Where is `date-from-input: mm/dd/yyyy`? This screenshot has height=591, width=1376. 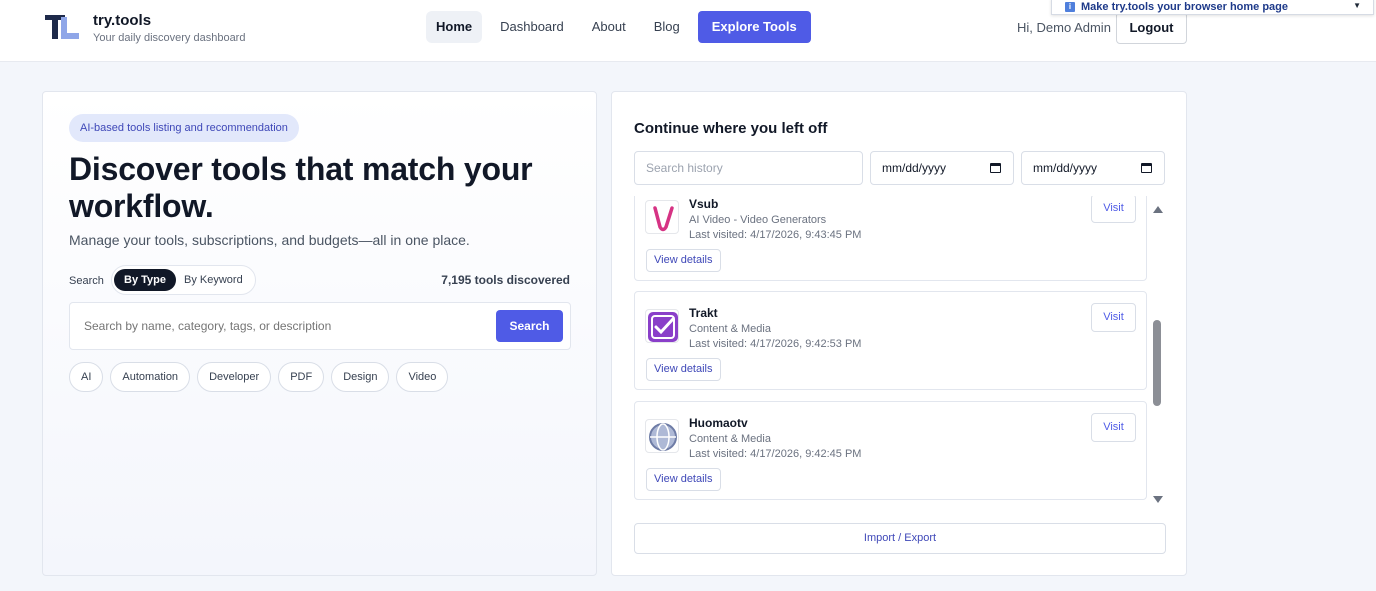 date-from-input: mm/dd/yyyy is located at coordinates (942, 168).